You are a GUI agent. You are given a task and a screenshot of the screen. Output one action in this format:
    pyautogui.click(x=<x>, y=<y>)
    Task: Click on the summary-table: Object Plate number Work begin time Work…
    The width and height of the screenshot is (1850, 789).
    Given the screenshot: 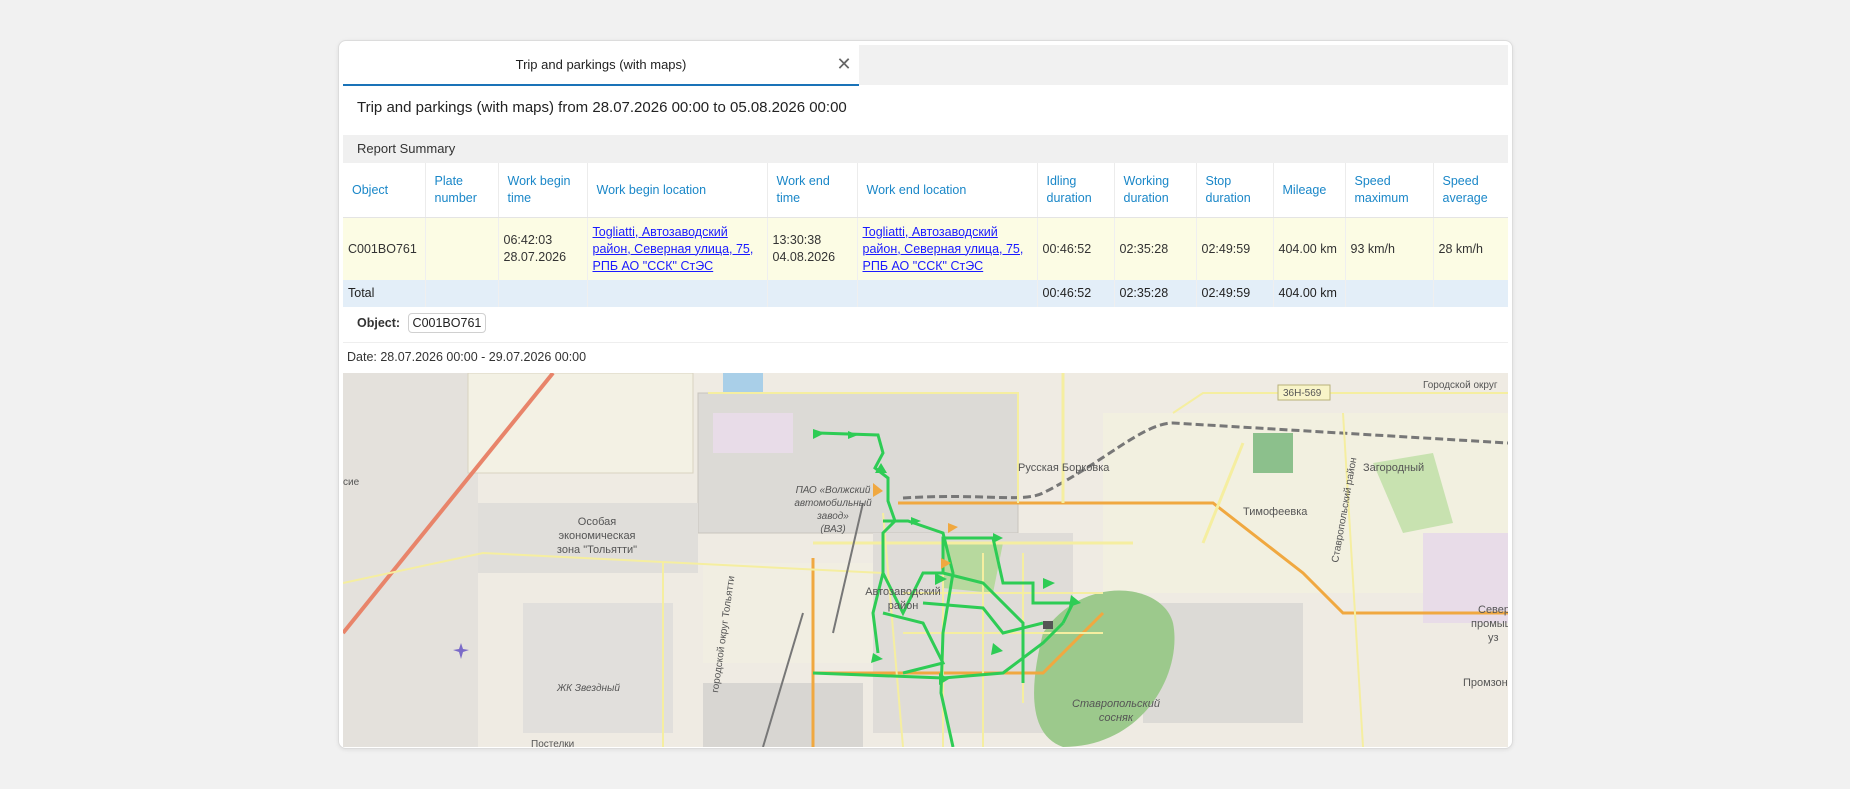 What is the action you would take?
    pyautogui.click(x=925, y=235)
    